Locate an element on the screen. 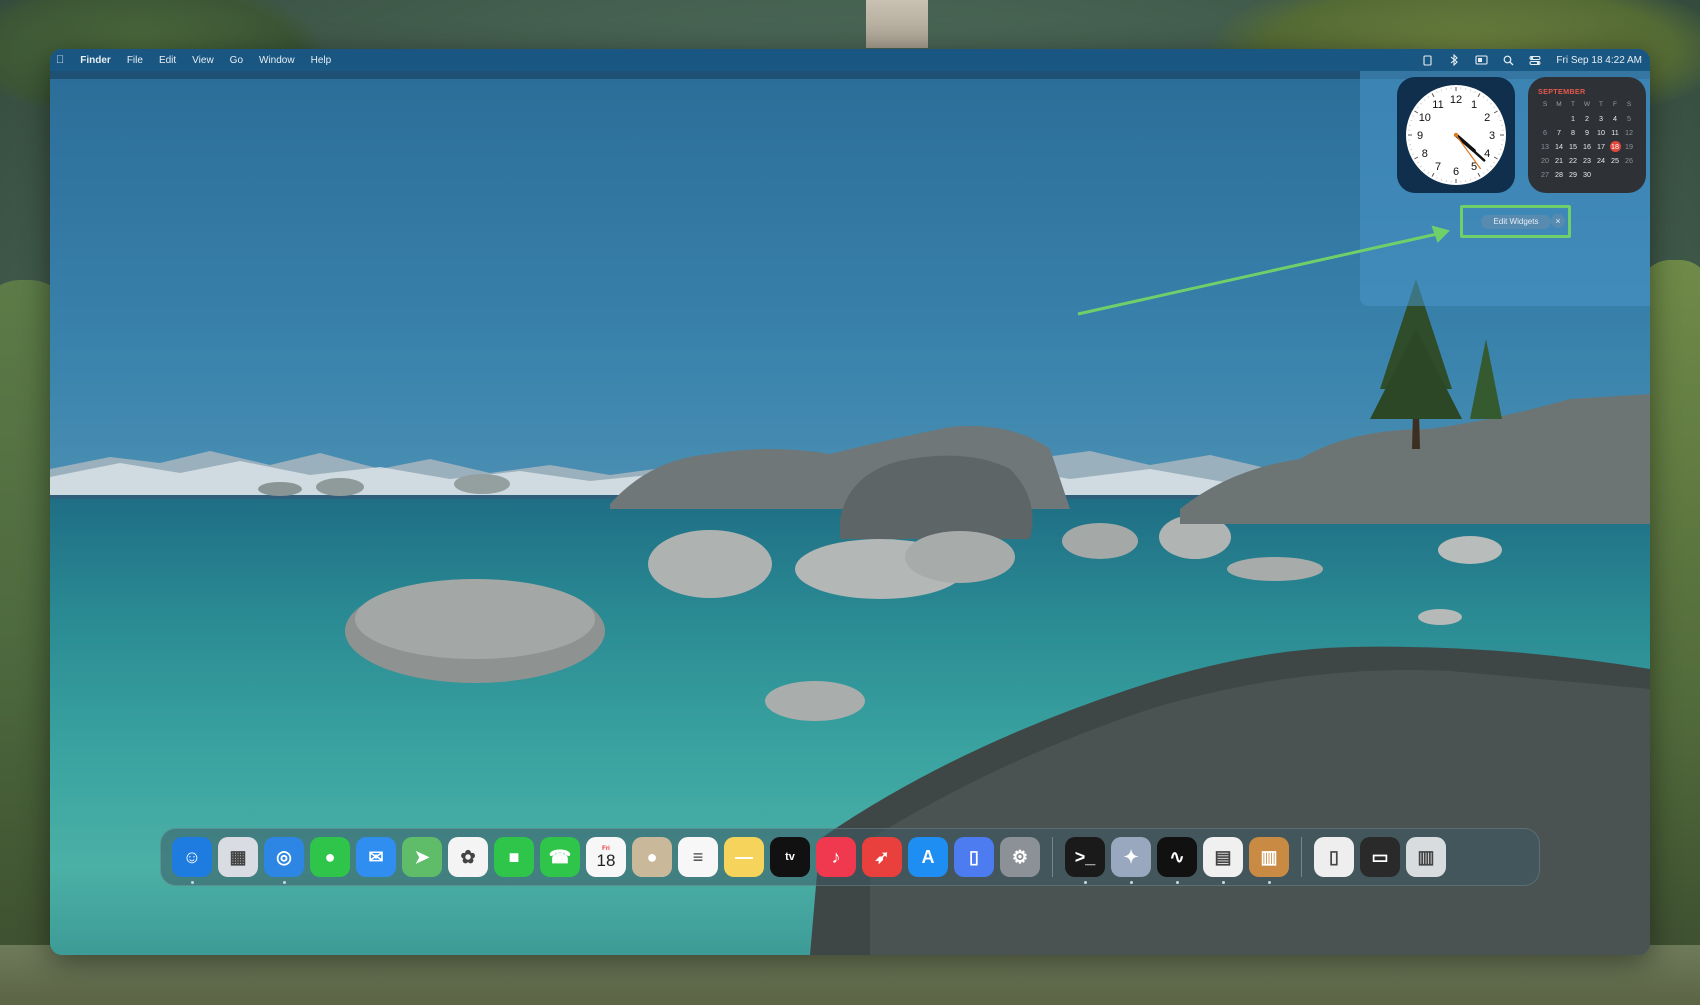  menu-file: File is located at coordinates (135, 60).